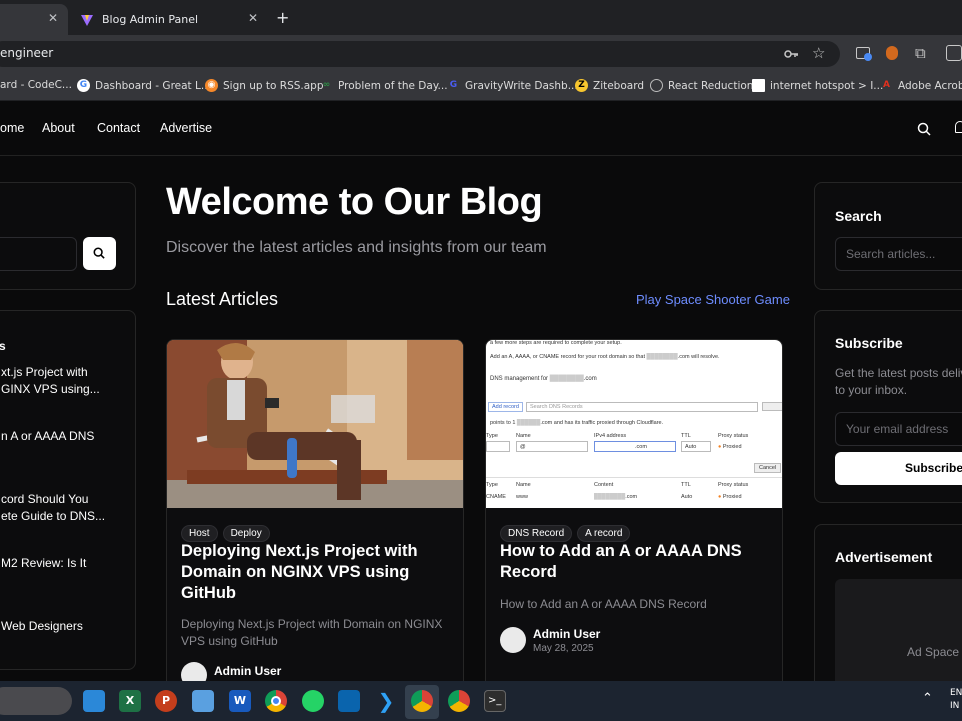  I want to click on advertisement-panel: Advertisement Ad Space, so click(888, 602).